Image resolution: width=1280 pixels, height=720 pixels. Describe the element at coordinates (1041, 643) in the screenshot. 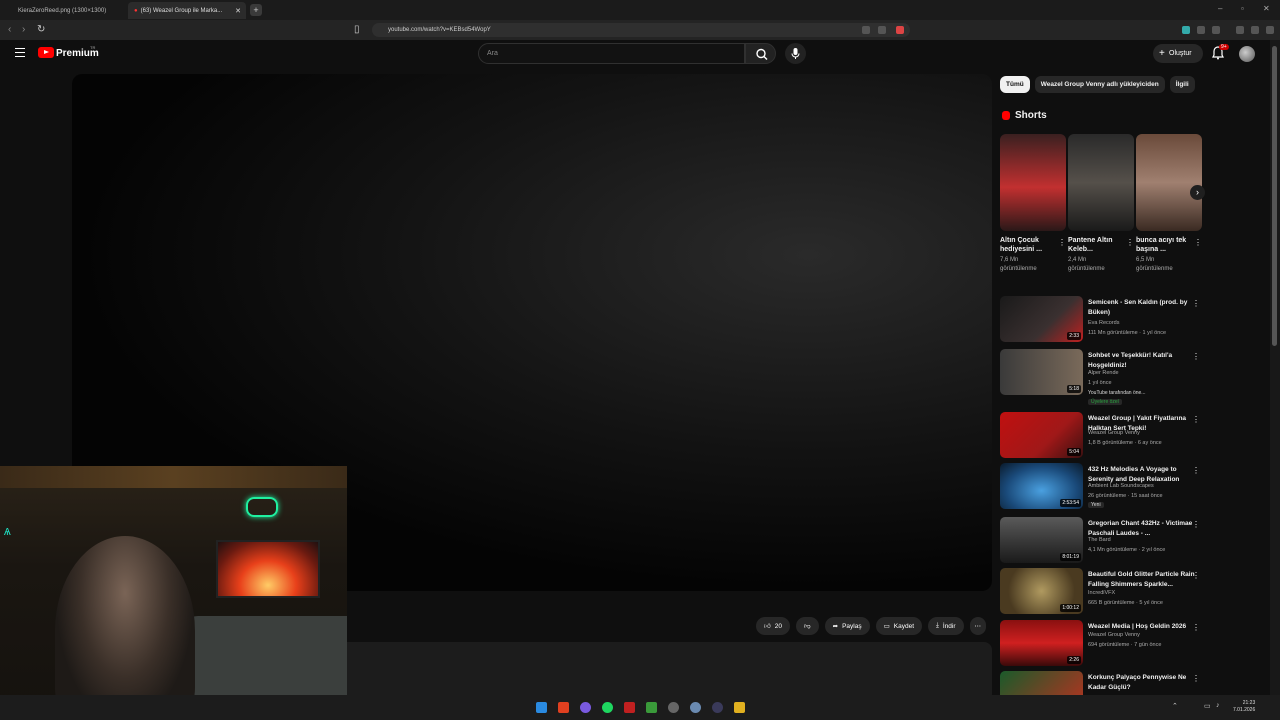

I see `video-thumbnail: 2:26` at that location.